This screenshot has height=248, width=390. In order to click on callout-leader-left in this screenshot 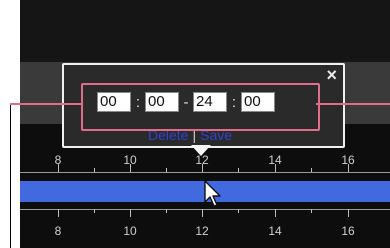, I will do `click(45, 104)`.